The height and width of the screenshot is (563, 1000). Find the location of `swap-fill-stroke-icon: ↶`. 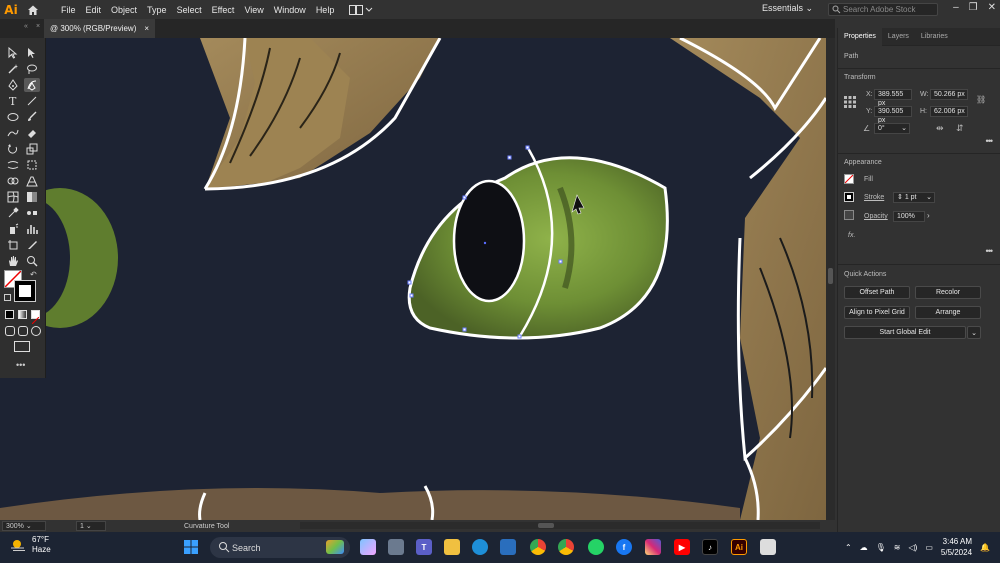

swap-fill-stroke-icon: ↶ is located at coordinates (33, 274).